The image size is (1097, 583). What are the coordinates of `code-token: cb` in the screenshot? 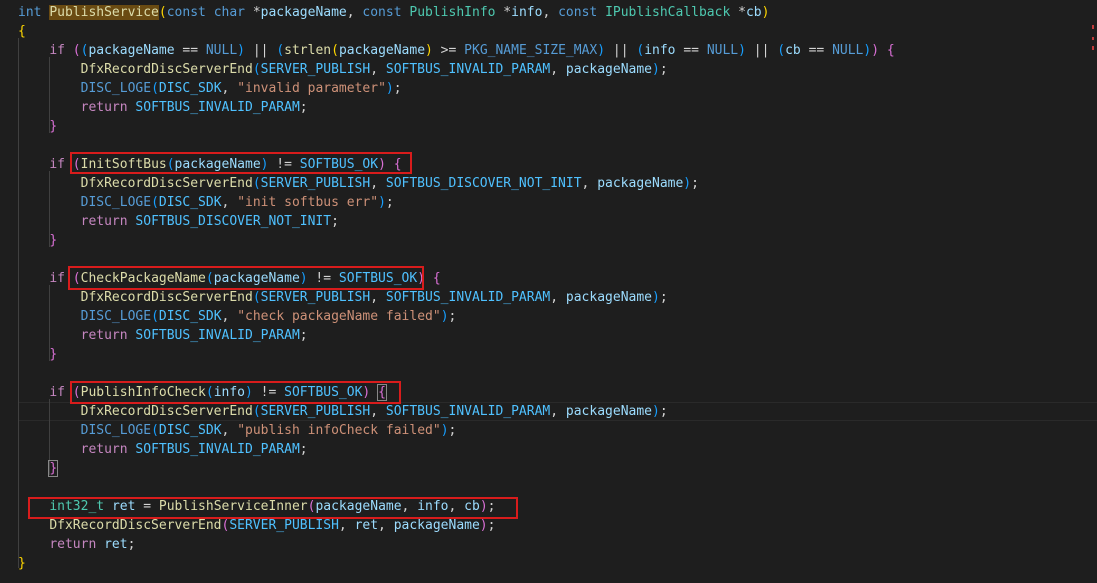 It's located at (793, 50).